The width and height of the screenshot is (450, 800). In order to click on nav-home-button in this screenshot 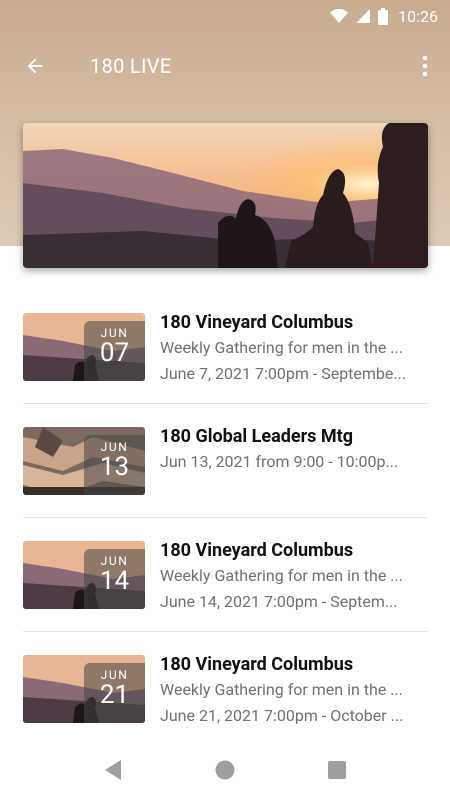, I will do `click(225, 770)`.